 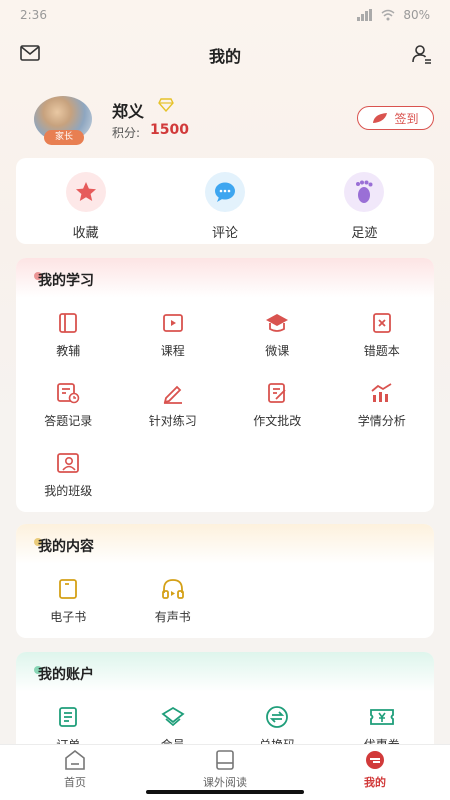 What do you see at coordinates (225, 760) in the screenshot?
I see `reading-icon` at bounding box center [225, 760].